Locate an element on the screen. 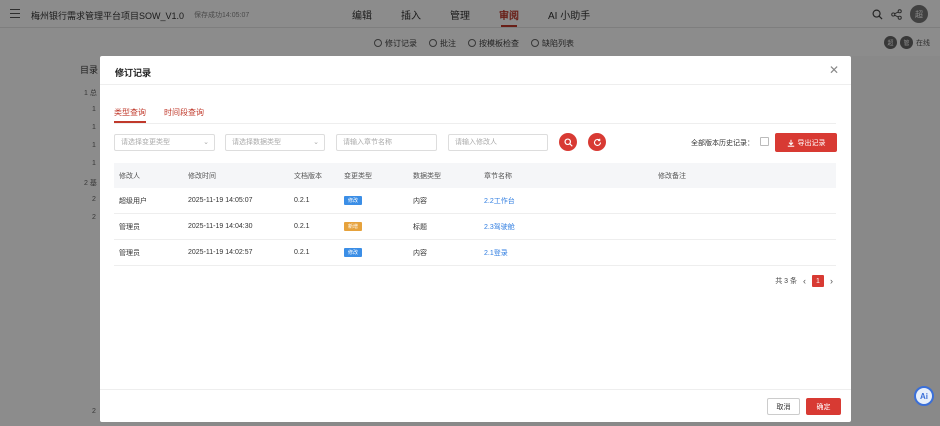 This screenshot has height=426, width=940. pagination: 共 3 条 ‹ 1 › is located at coordinates (804, 281).